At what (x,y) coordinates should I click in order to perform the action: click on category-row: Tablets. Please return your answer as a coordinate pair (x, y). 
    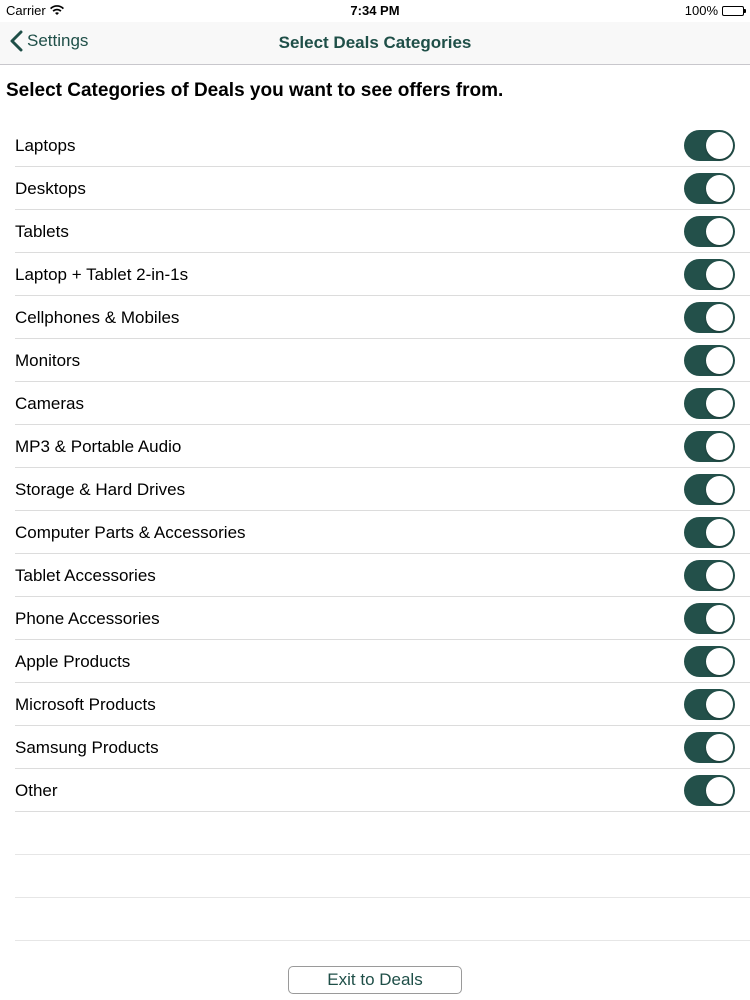
    Looking at the image, I should click on (375, 231).